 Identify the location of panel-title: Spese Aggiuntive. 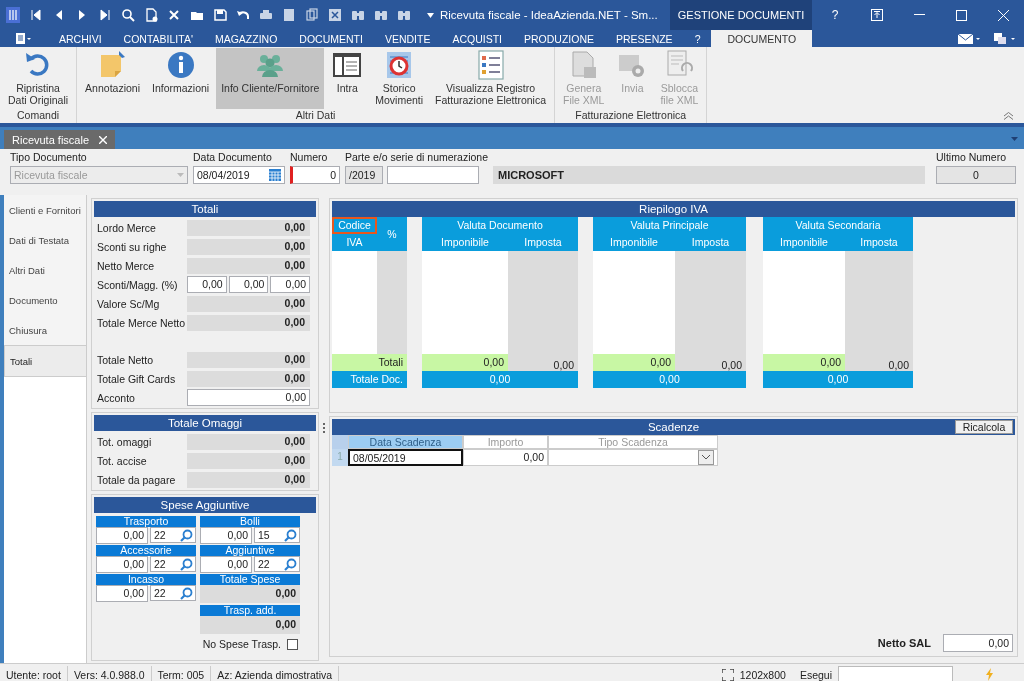
(205, 505).